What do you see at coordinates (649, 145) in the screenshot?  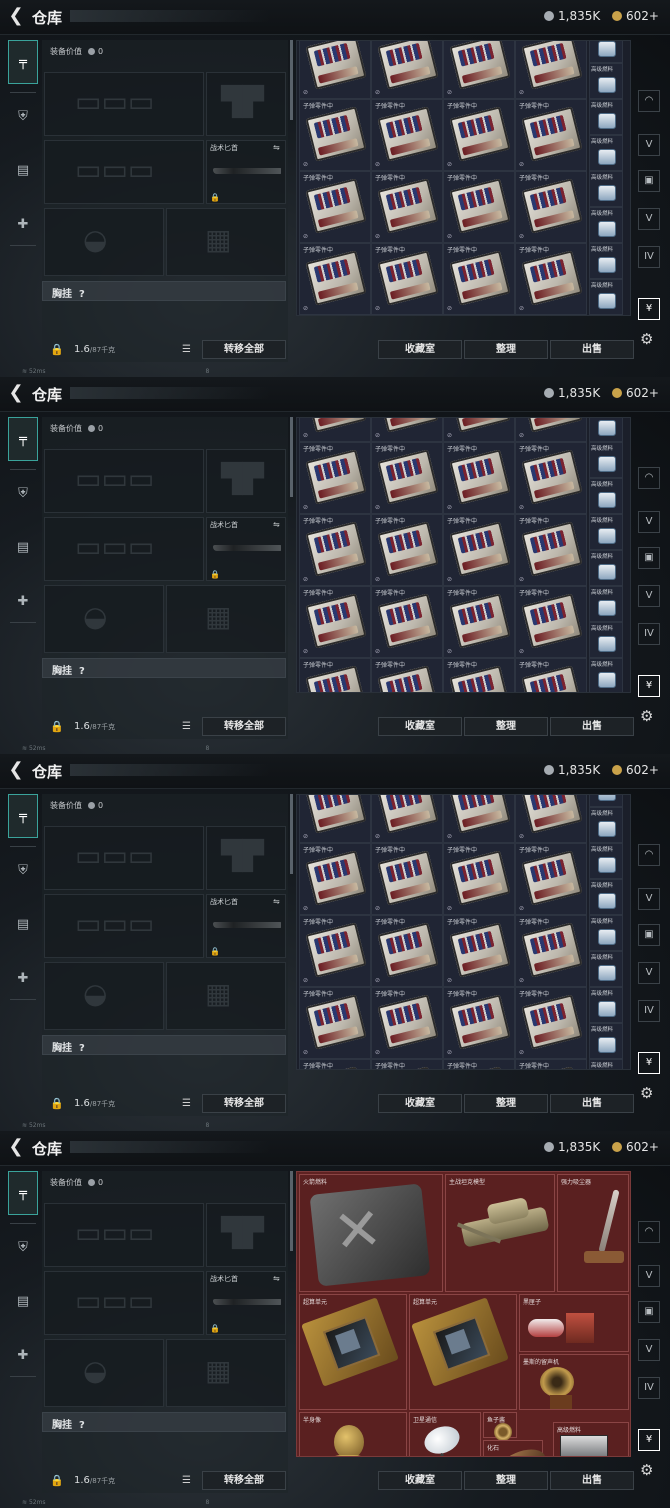 I see `filter-v1-icon: V` at bounding box center [649, 145].